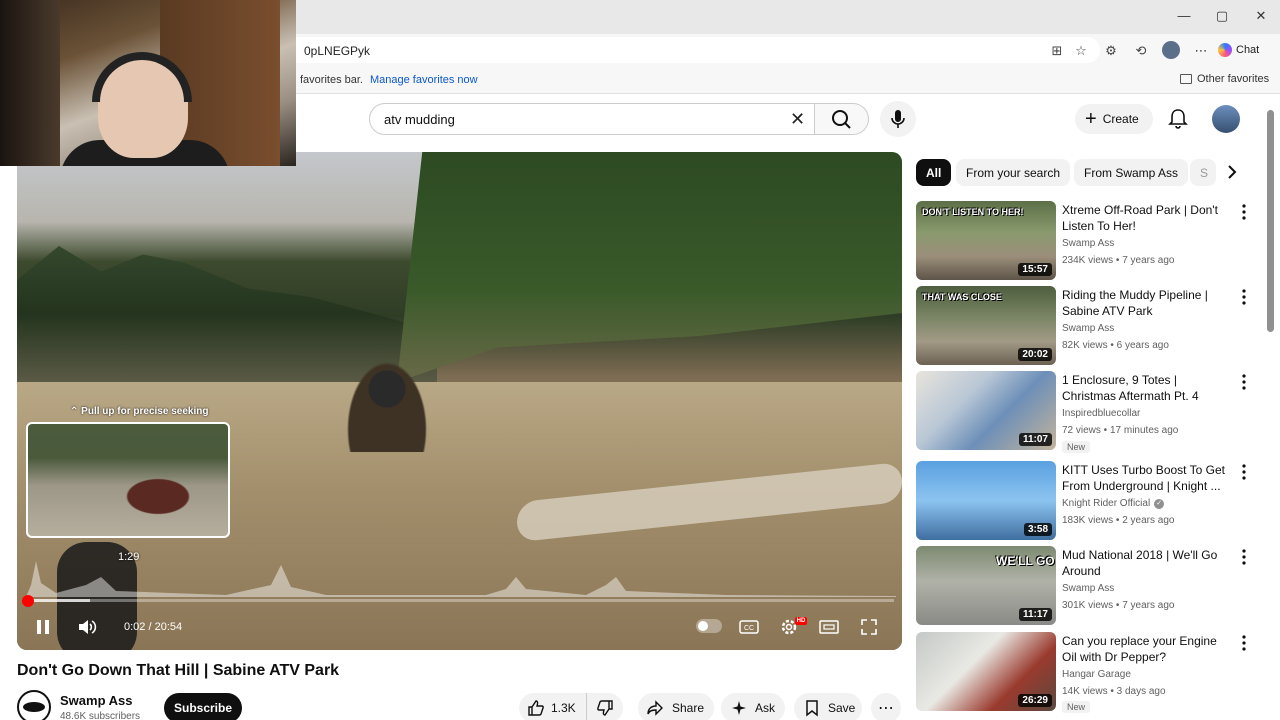  I want to click on channel-name-text: Hangar Garage, so click(1096, 674).